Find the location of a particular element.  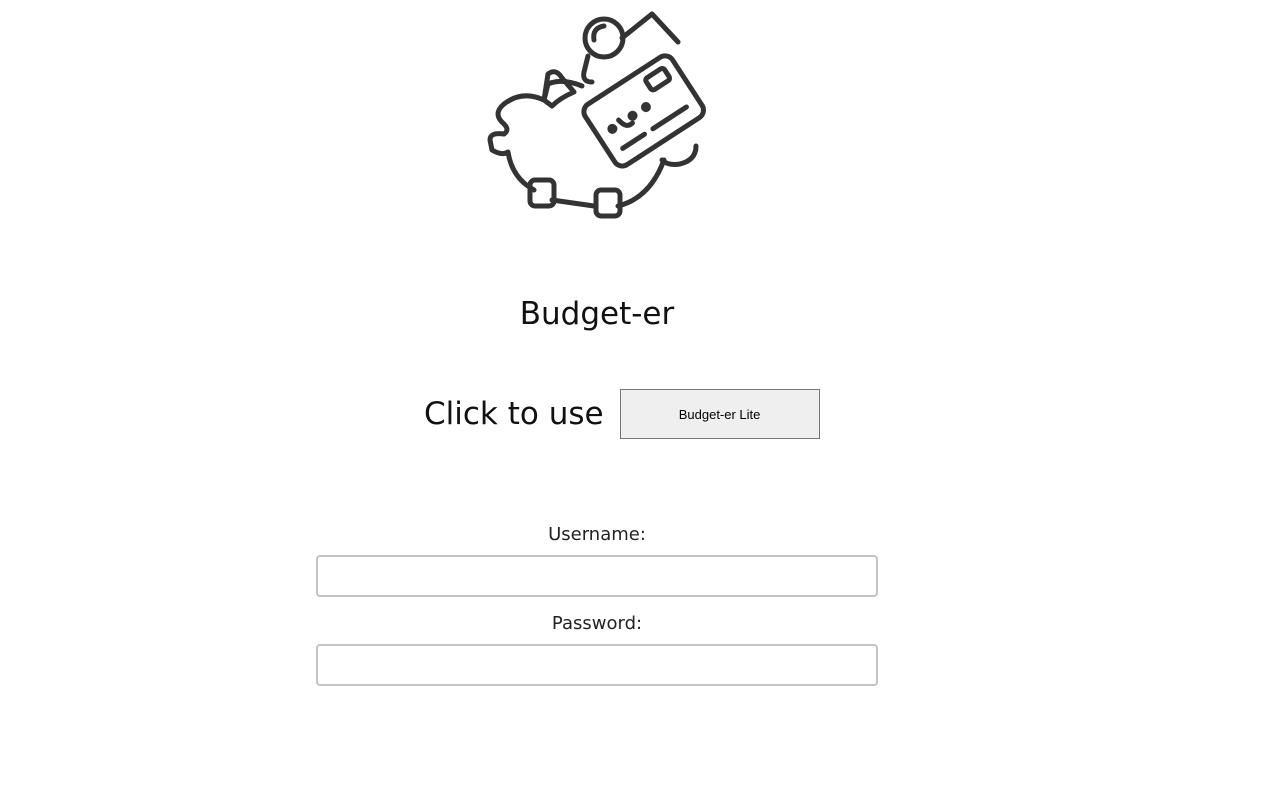

username-field is located at coordinates (597, 576).